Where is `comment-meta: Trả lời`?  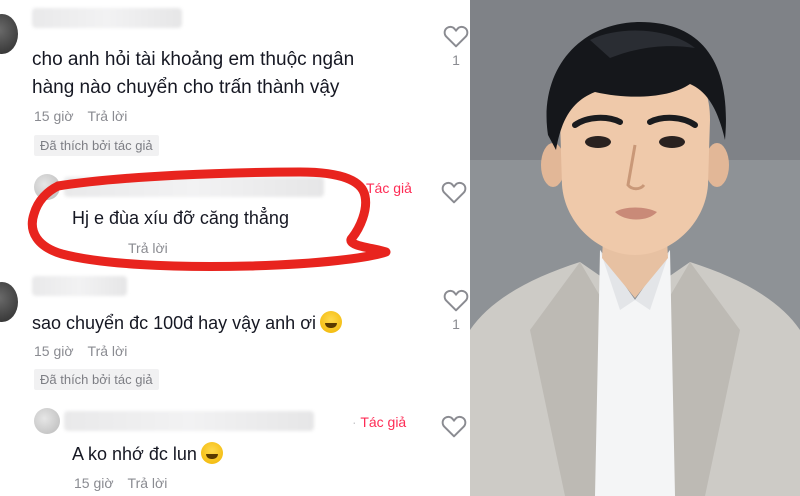
comment-meta: Trả lời is located at coordinates (148, 248).